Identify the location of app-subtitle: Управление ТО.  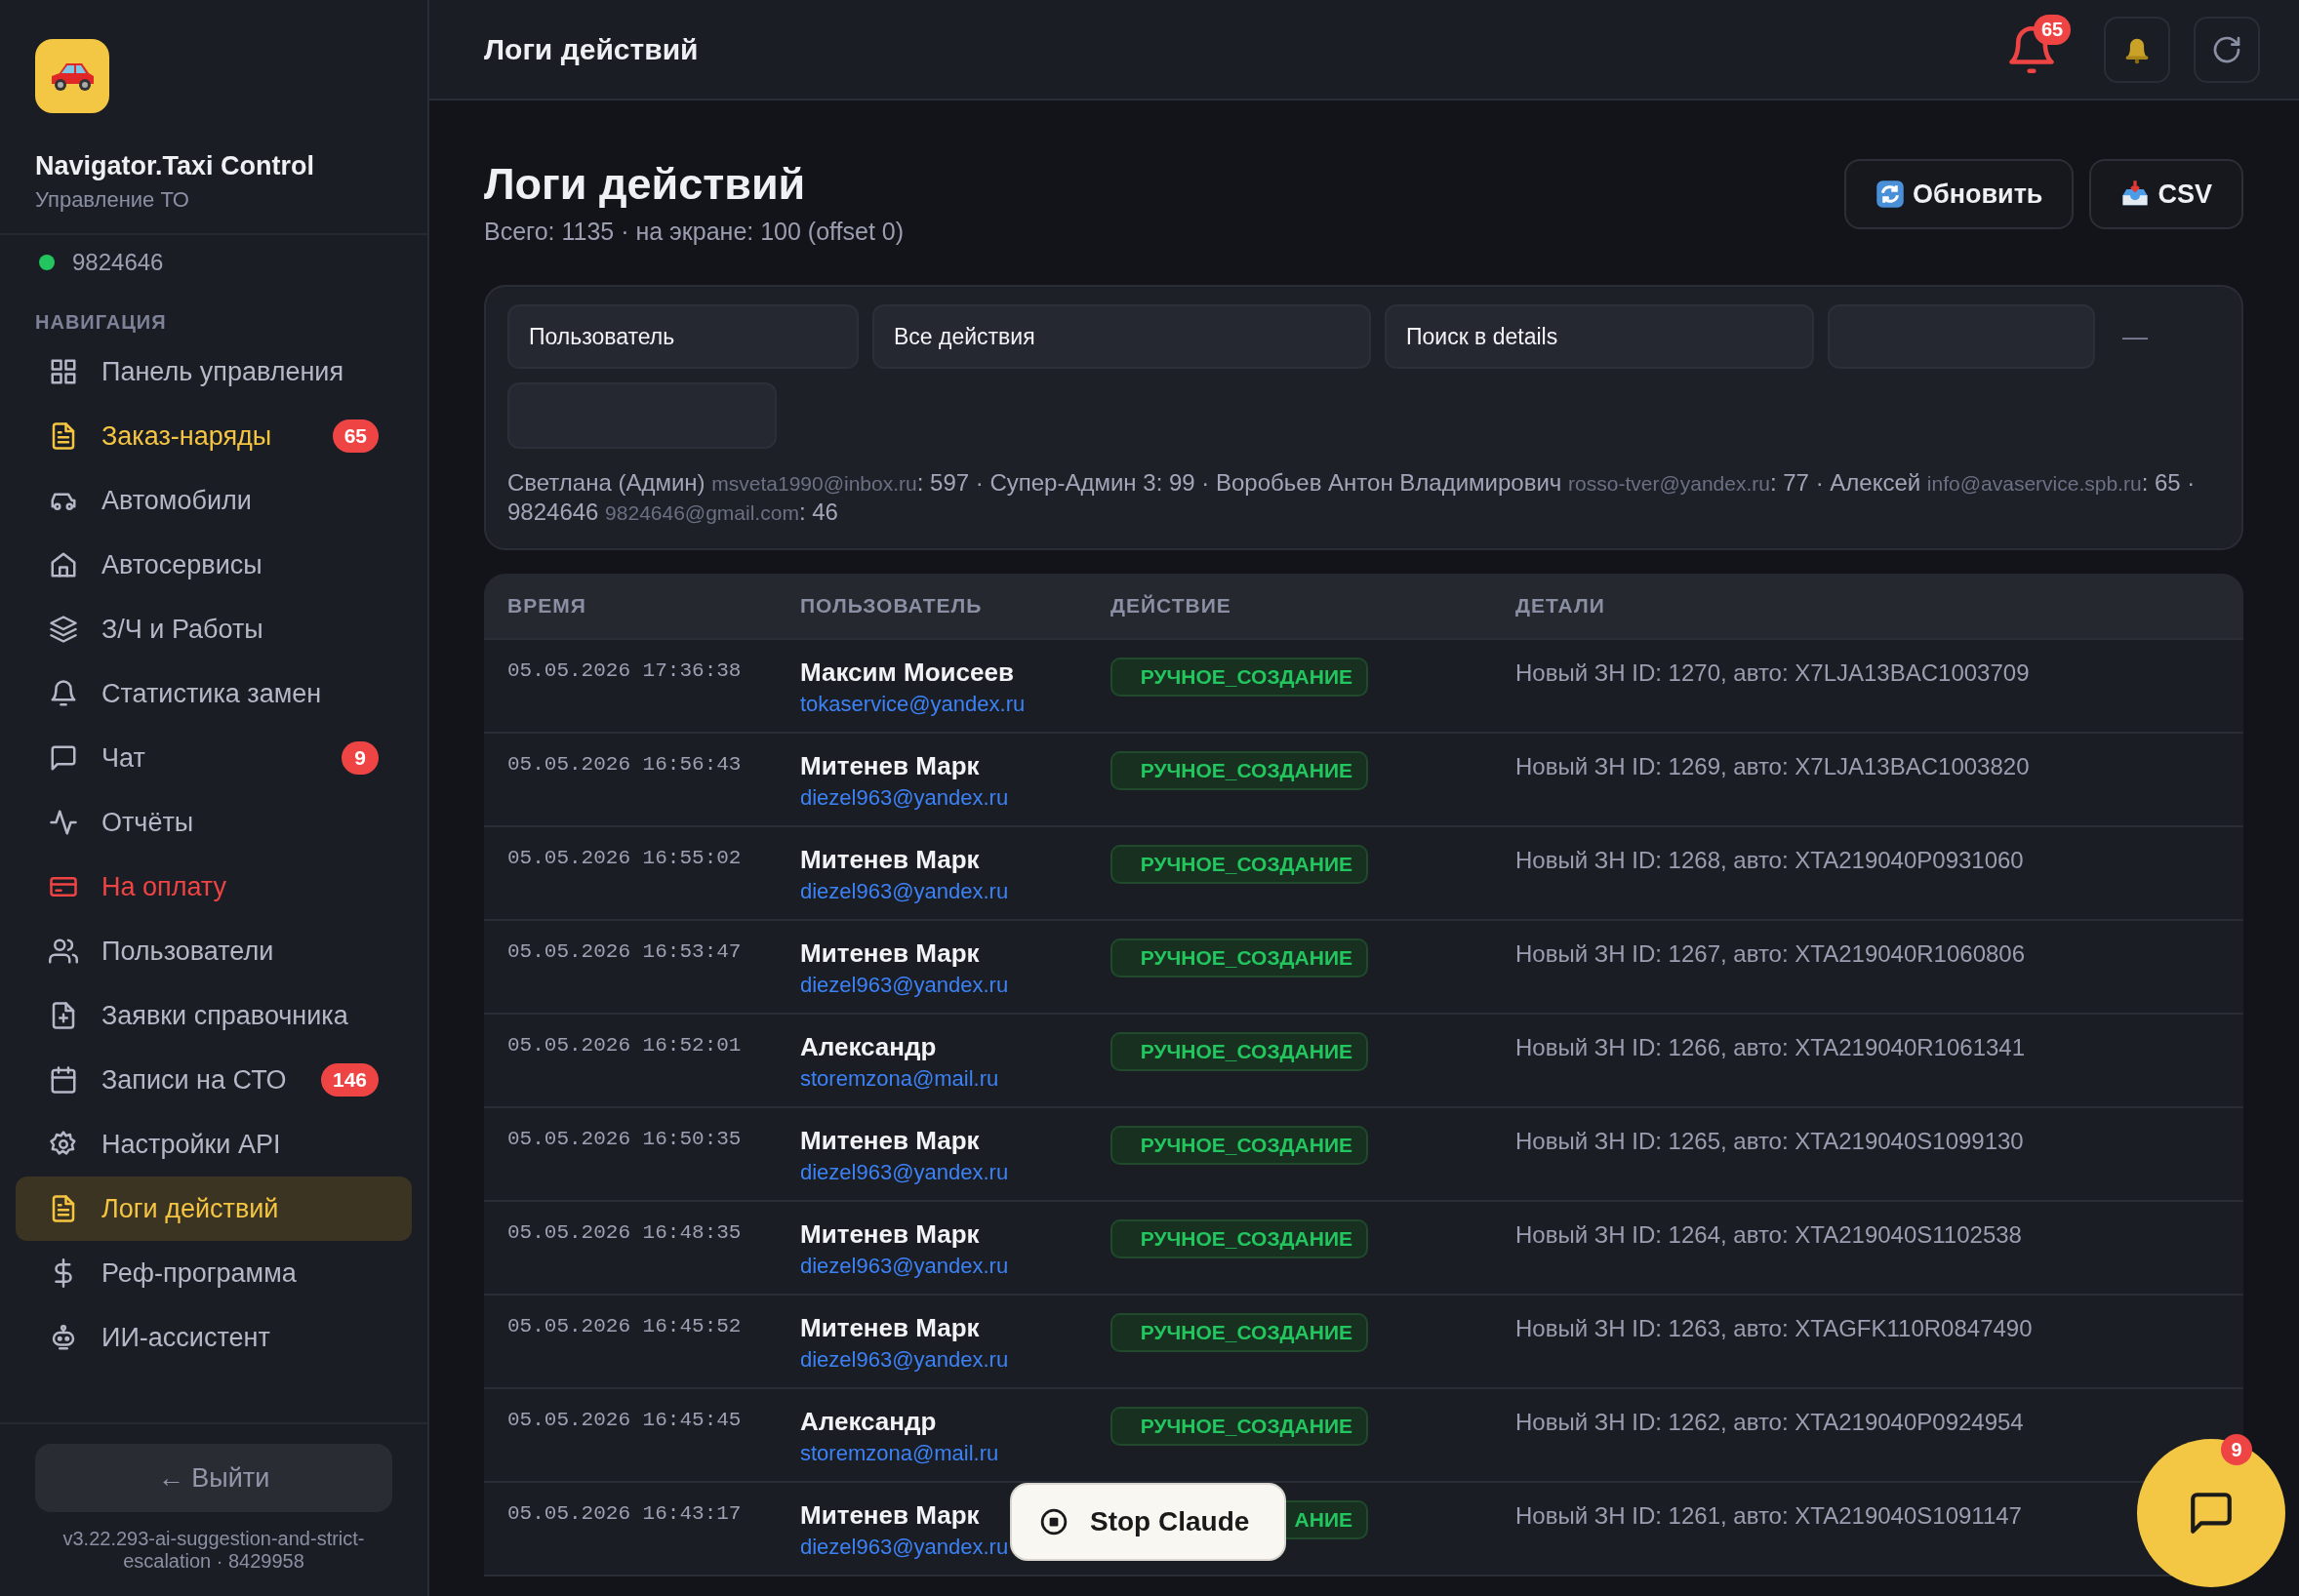
(112, 201).